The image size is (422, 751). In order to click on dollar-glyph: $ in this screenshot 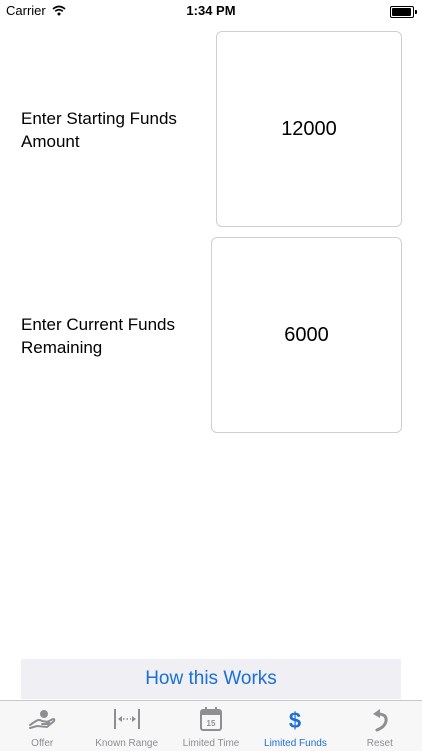, I will do `click(295, 720)`.